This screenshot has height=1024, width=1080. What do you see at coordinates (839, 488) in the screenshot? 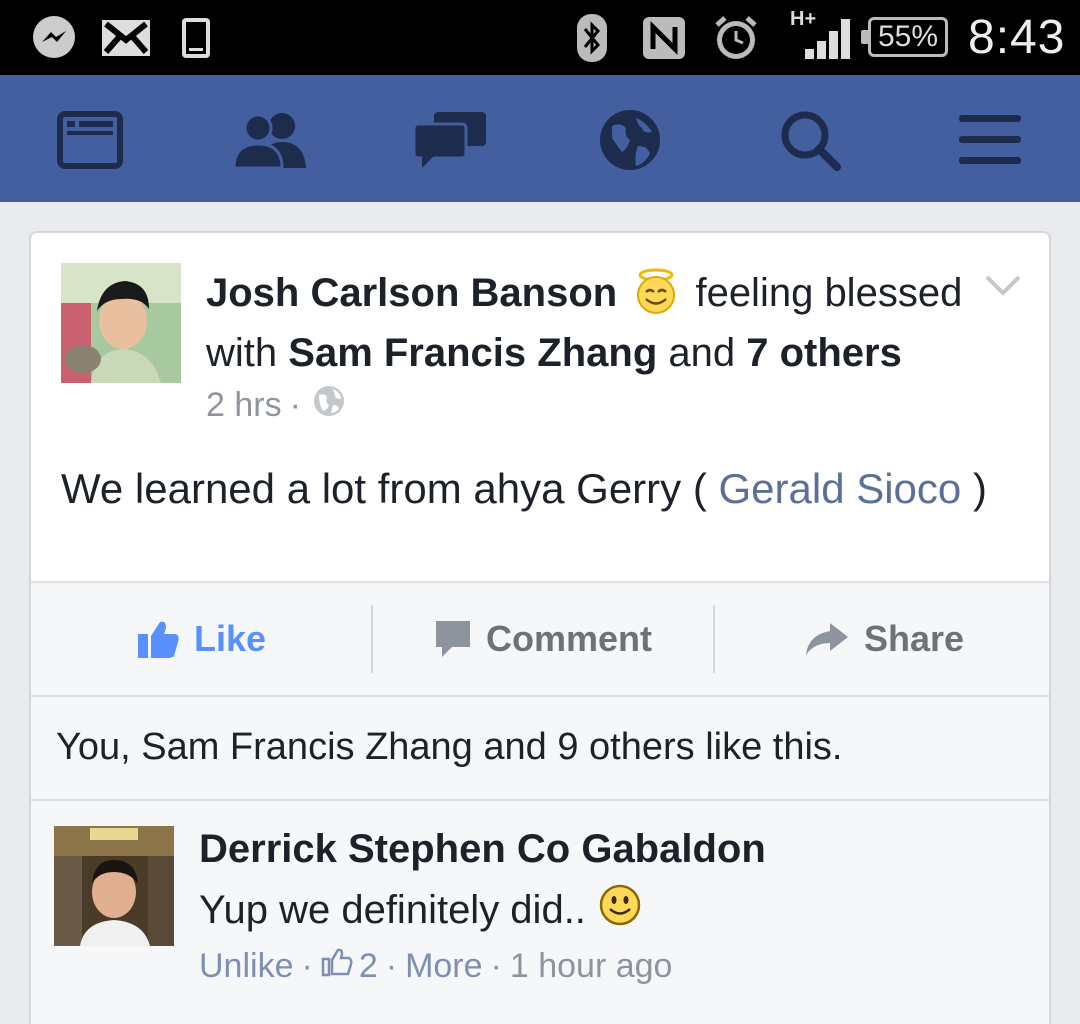
I see `mention-link: Gerald Sioco` at bounding box center [839, 488].